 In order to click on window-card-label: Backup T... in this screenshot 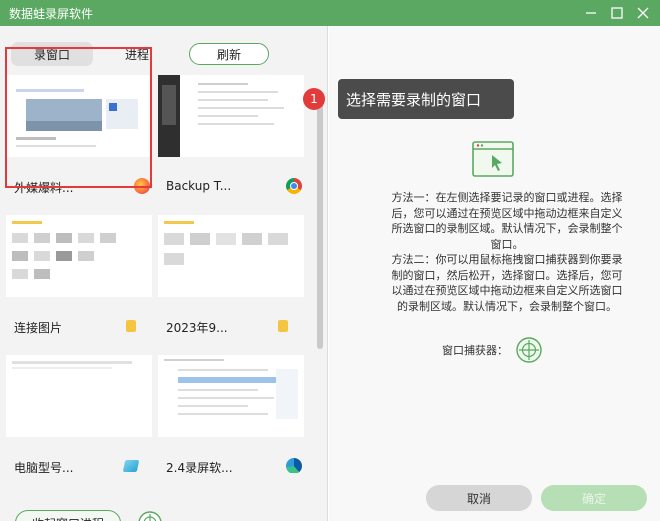, I will do `click(199, 186)`.